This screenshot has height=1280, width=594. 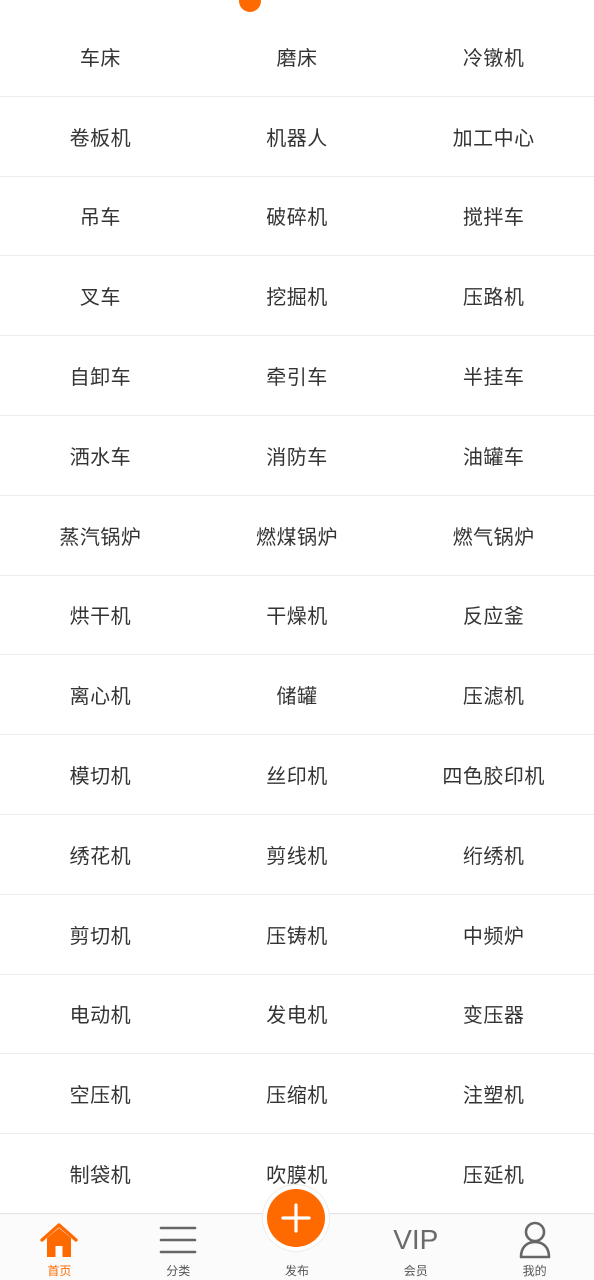 I want to click on category-item: 洒水车, so click(x=99, y=455).